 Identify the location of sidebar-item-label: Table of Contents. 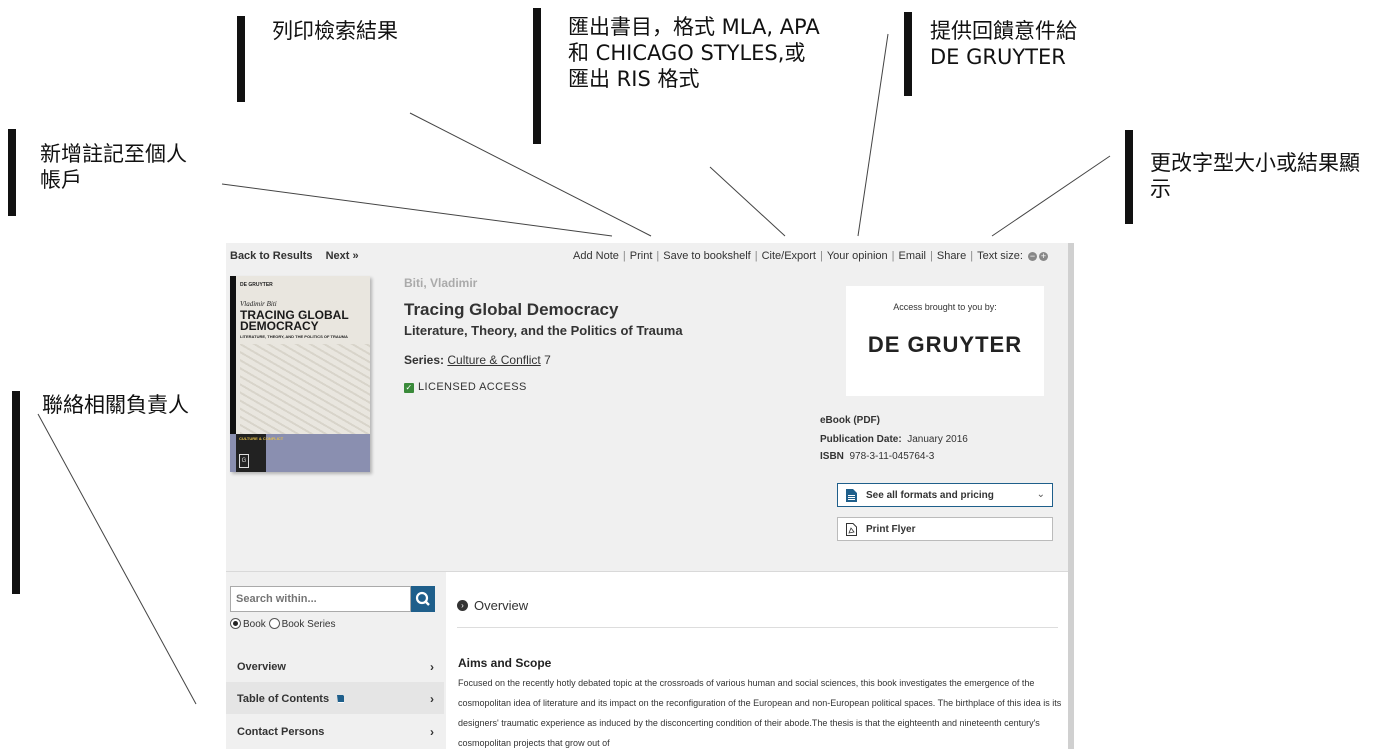
(283, 699).